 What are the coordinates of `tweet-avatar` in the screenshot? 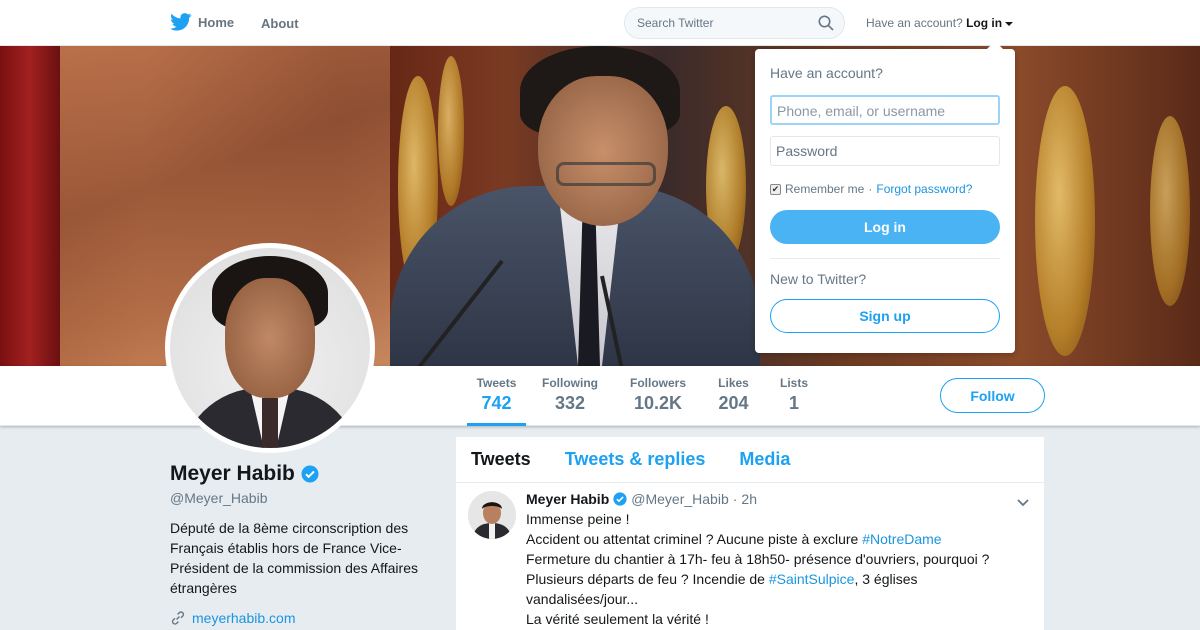 It's located at (492, 515).